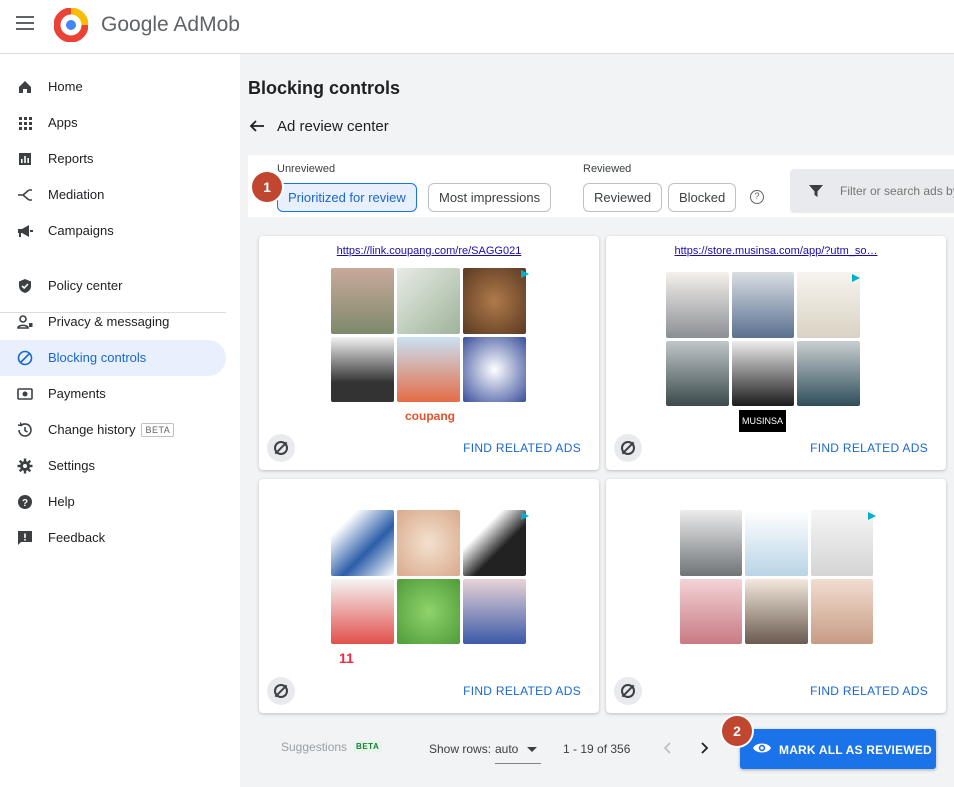 The width and height of the screenshot is (954, 787). I want to click on sidebar-item-label: Help, so click(61, 501).